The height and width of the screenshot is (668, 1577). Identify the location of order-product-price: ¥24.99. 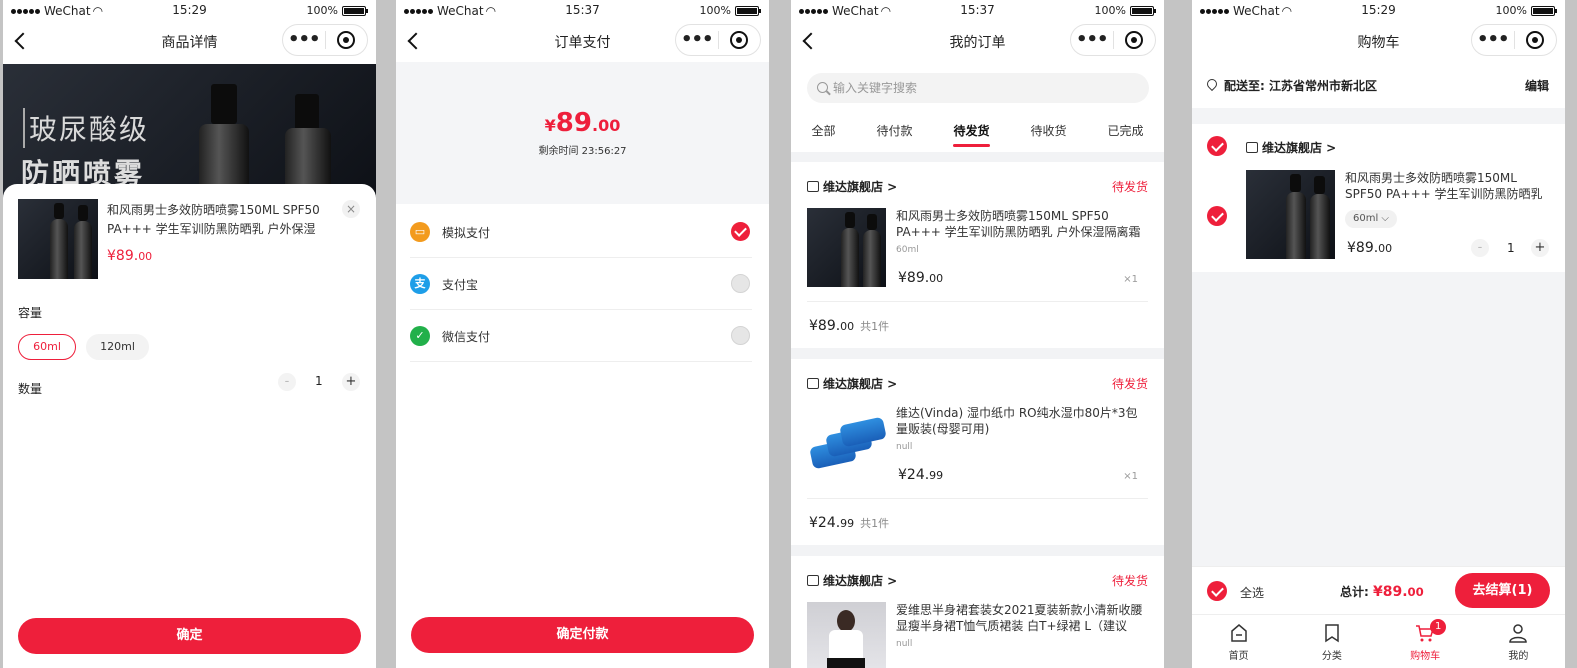
(921, 475).